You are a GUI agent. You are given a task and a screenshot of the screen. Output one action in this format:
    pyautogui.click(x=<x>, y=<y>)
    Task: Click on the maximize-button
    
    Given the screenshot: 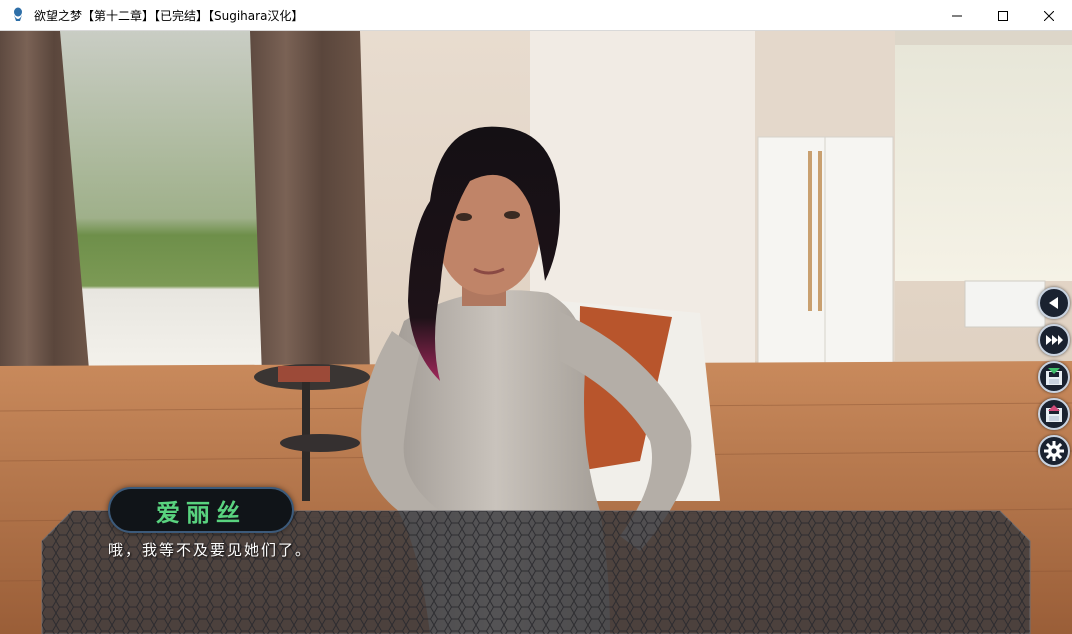 What is the action you would take?
    pyautogui.click(x=1003, y=15)
    